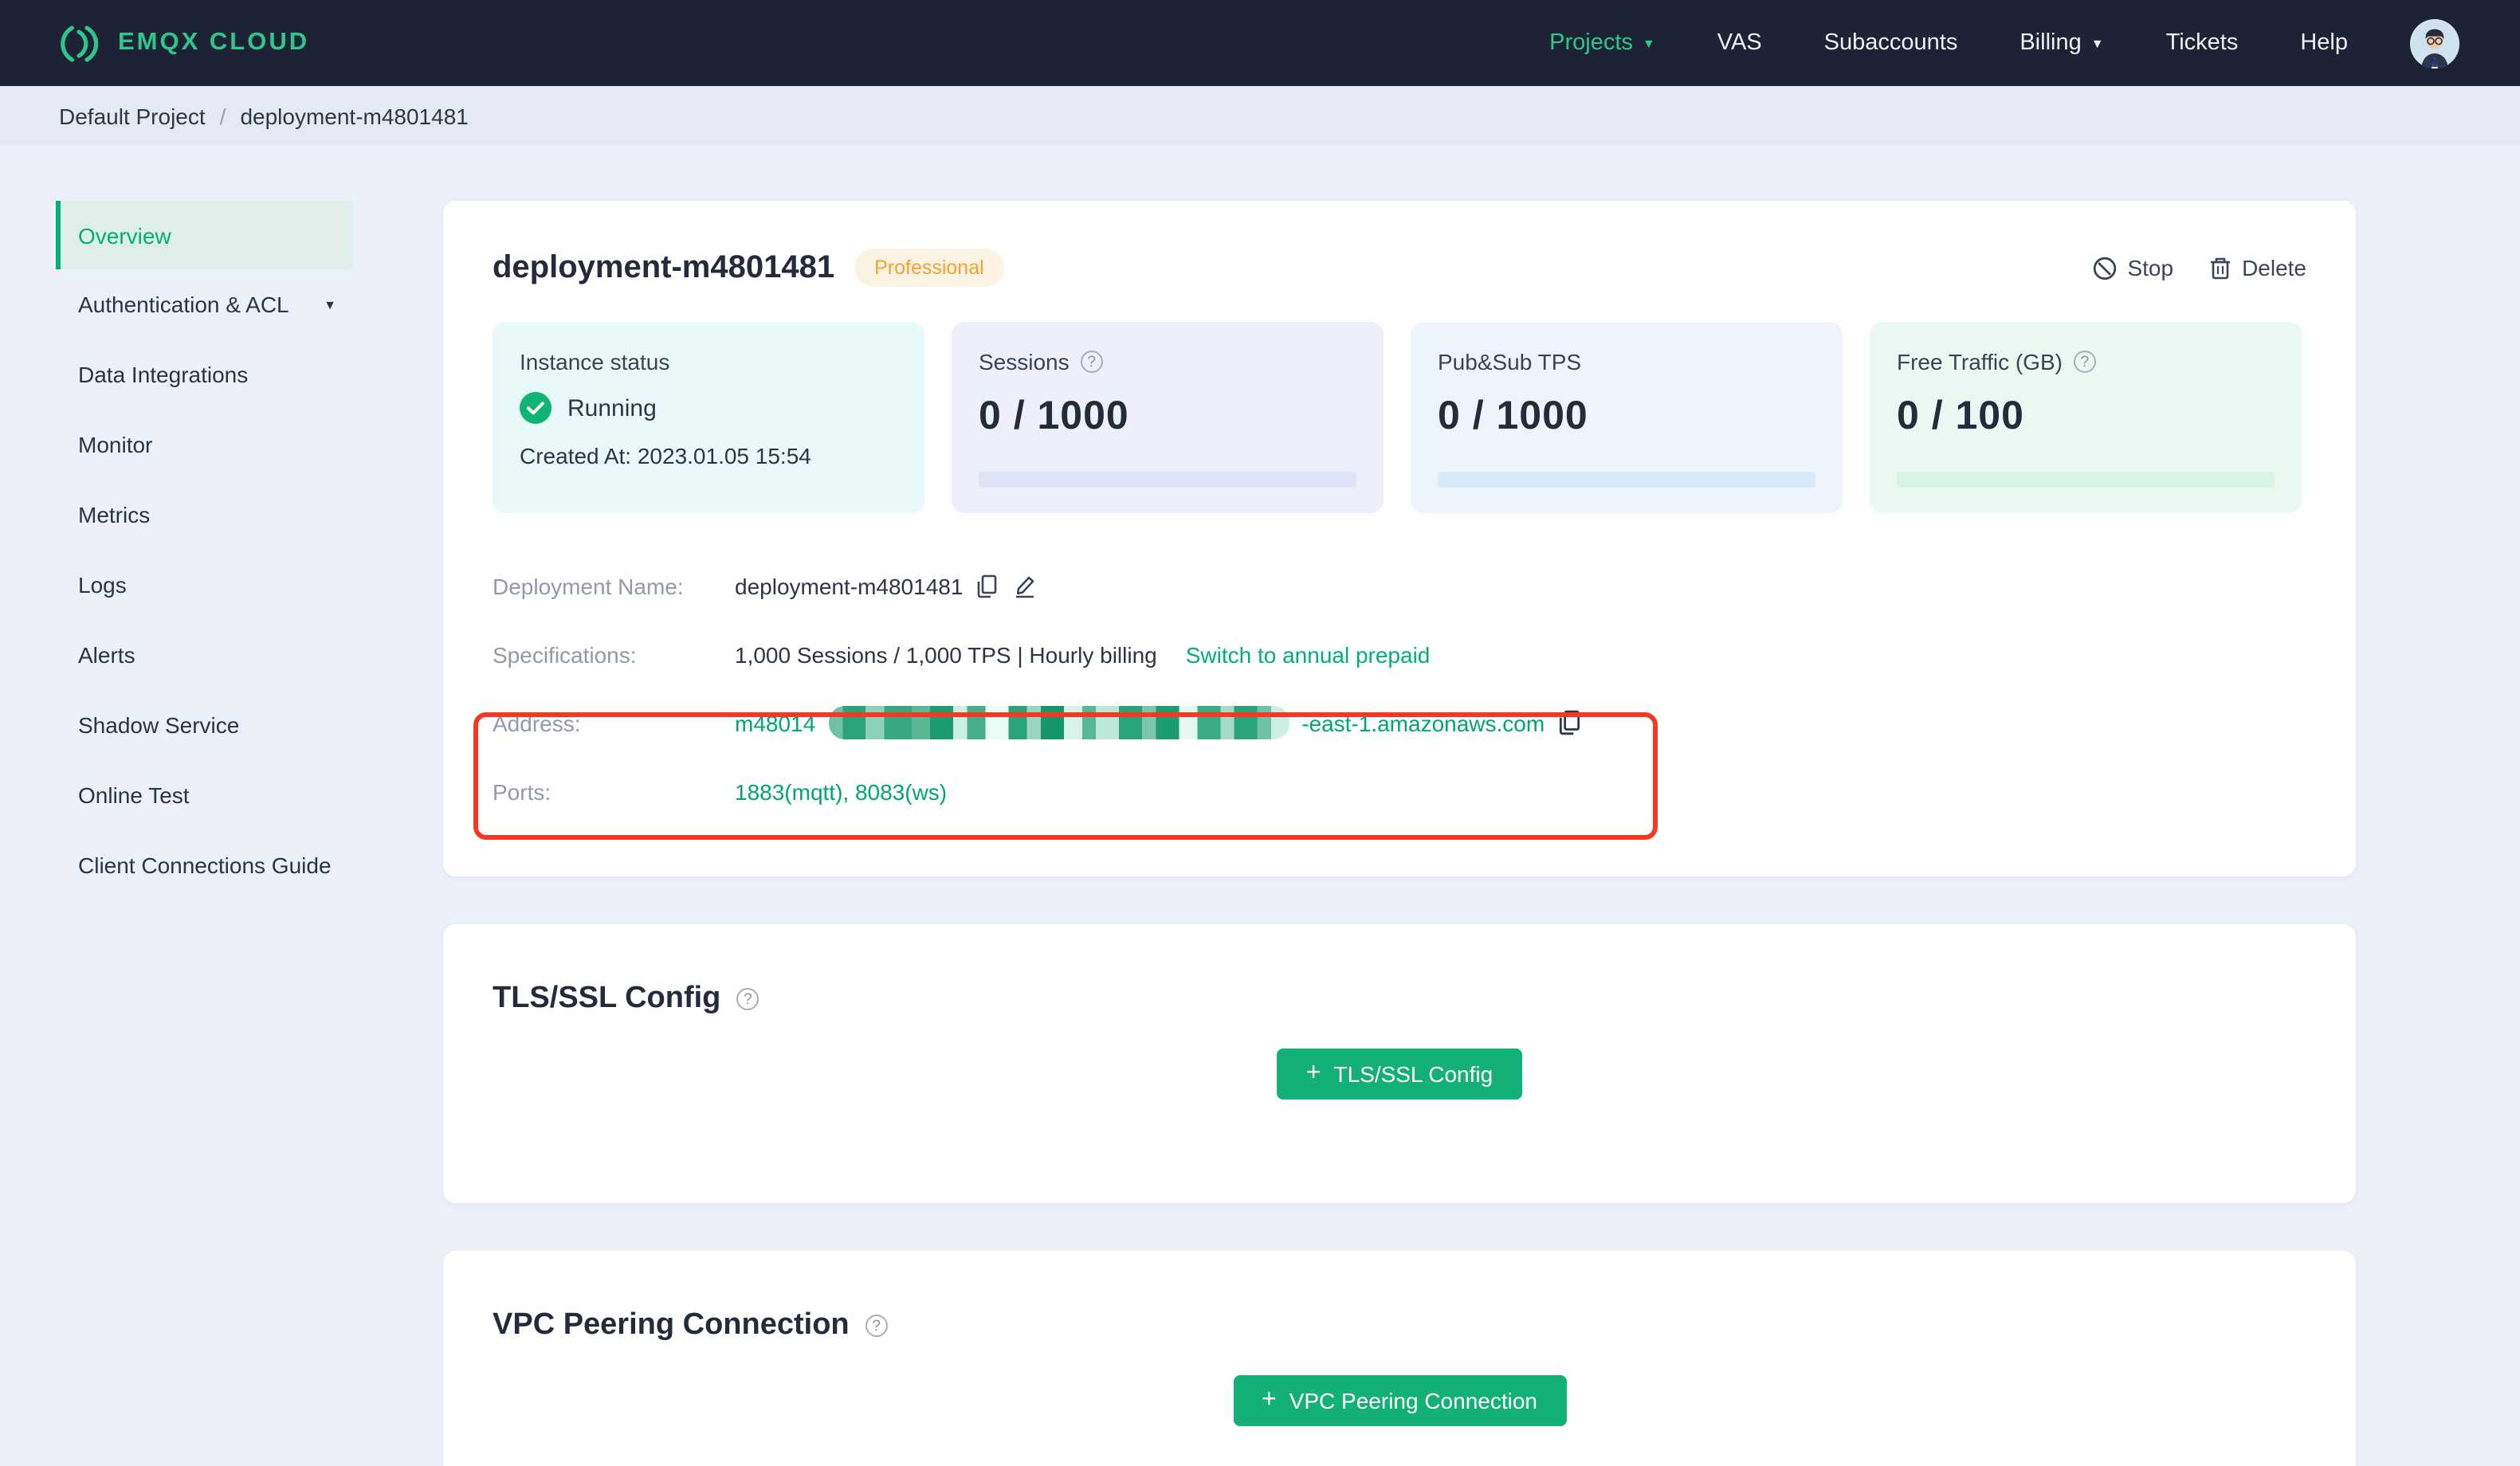  I want to click on sidebar-item-authentication-acl: Authentication & ACL ▼, so click(204, 304).